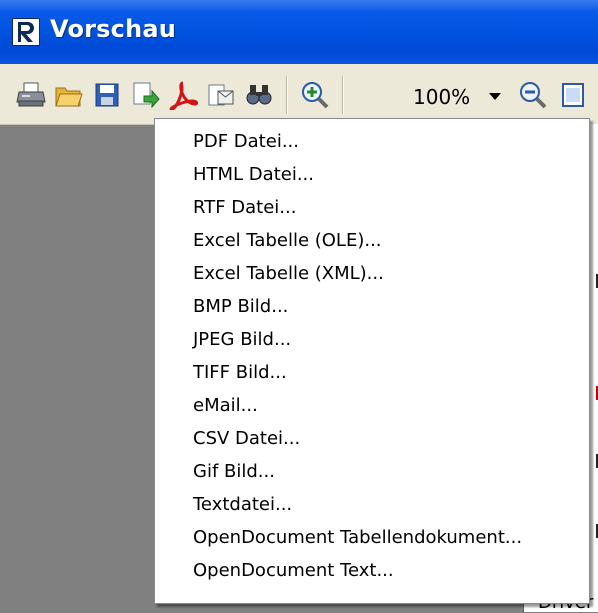  Describe the element at coordinates (315, 95) in the screenshot. I see `zoom-in-icon` at that location.